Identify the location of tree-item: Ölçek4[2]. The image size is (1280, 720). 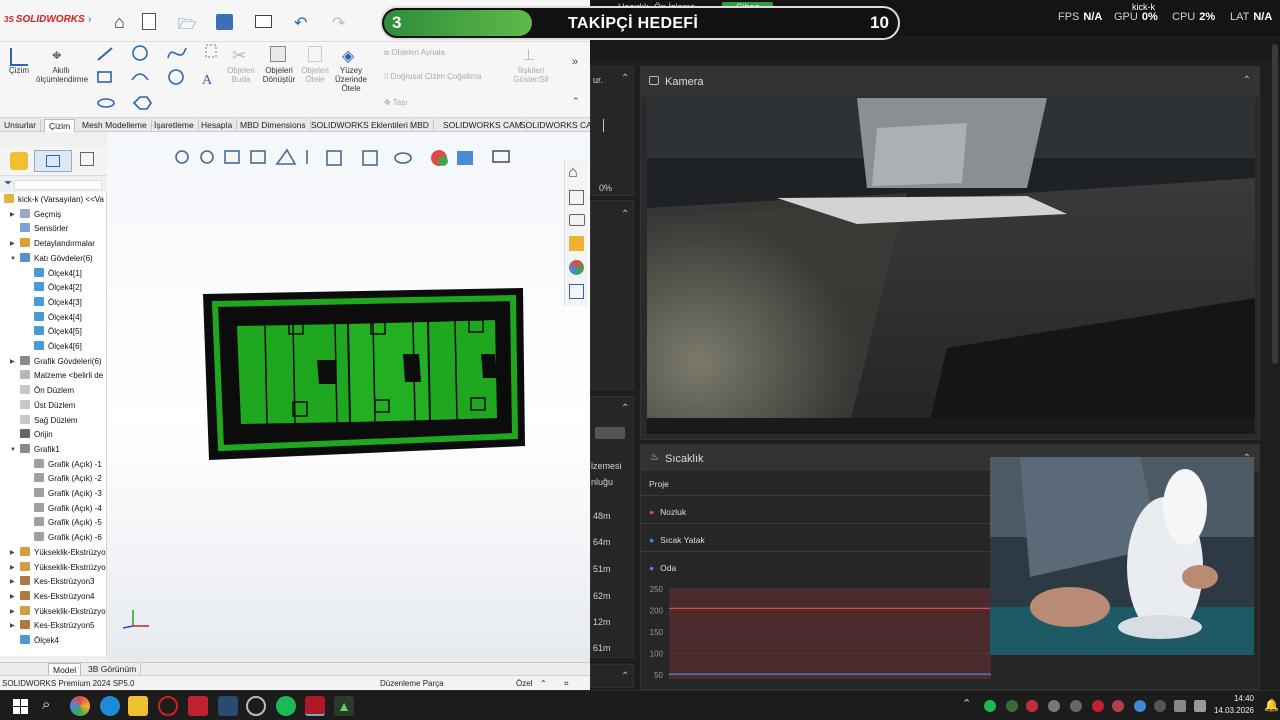
(58, 288).